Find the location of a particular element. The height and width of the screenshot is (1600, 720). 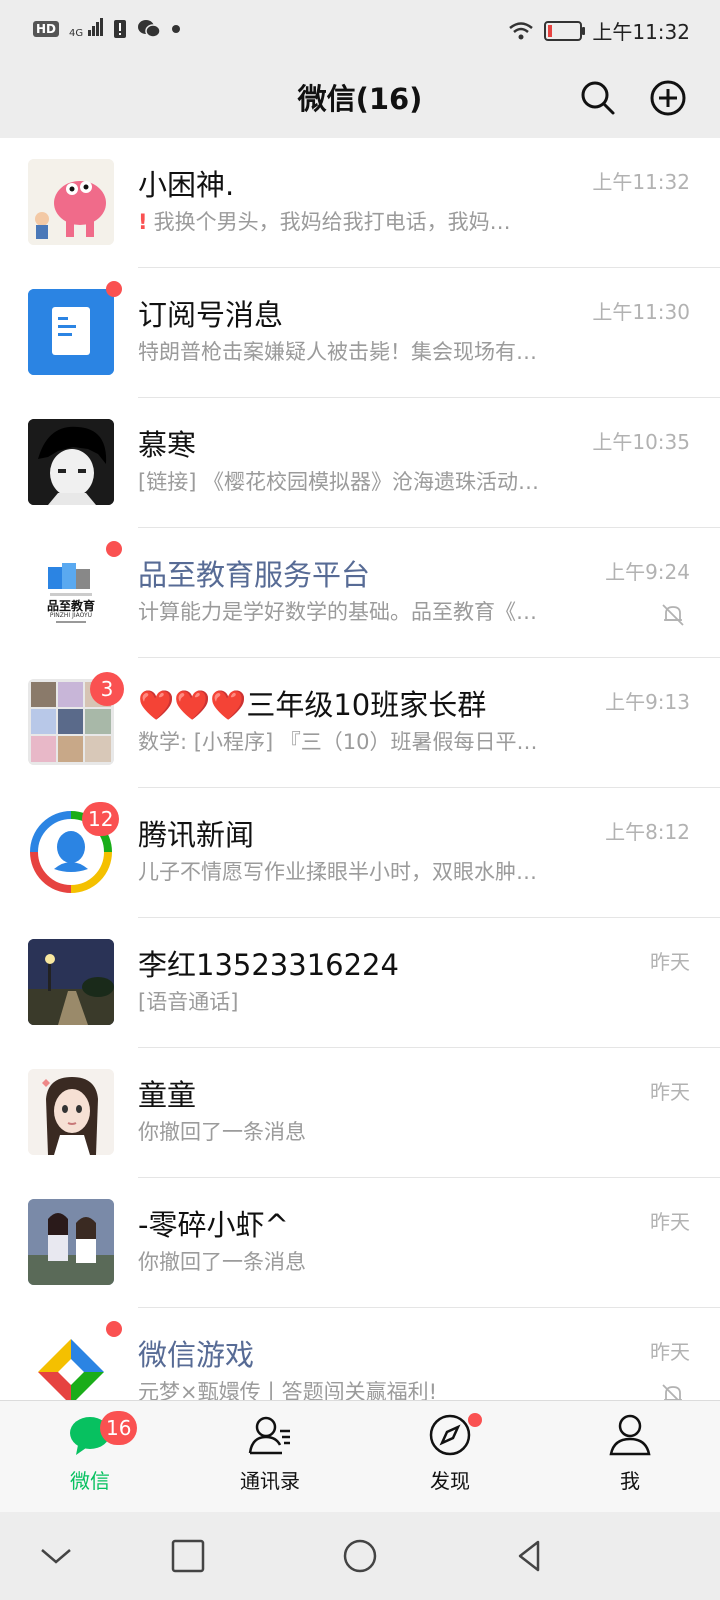

chat-name: -零碎小虾^ is located at coordinates (213, 1225).